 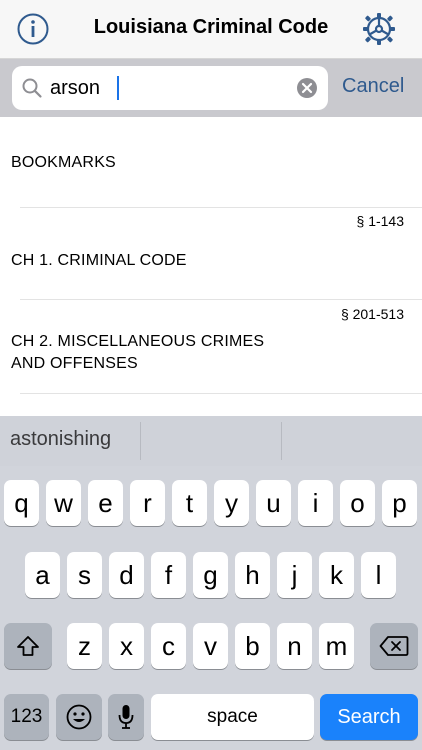 I want to click on key-o: o, so click(x=357, y=503).